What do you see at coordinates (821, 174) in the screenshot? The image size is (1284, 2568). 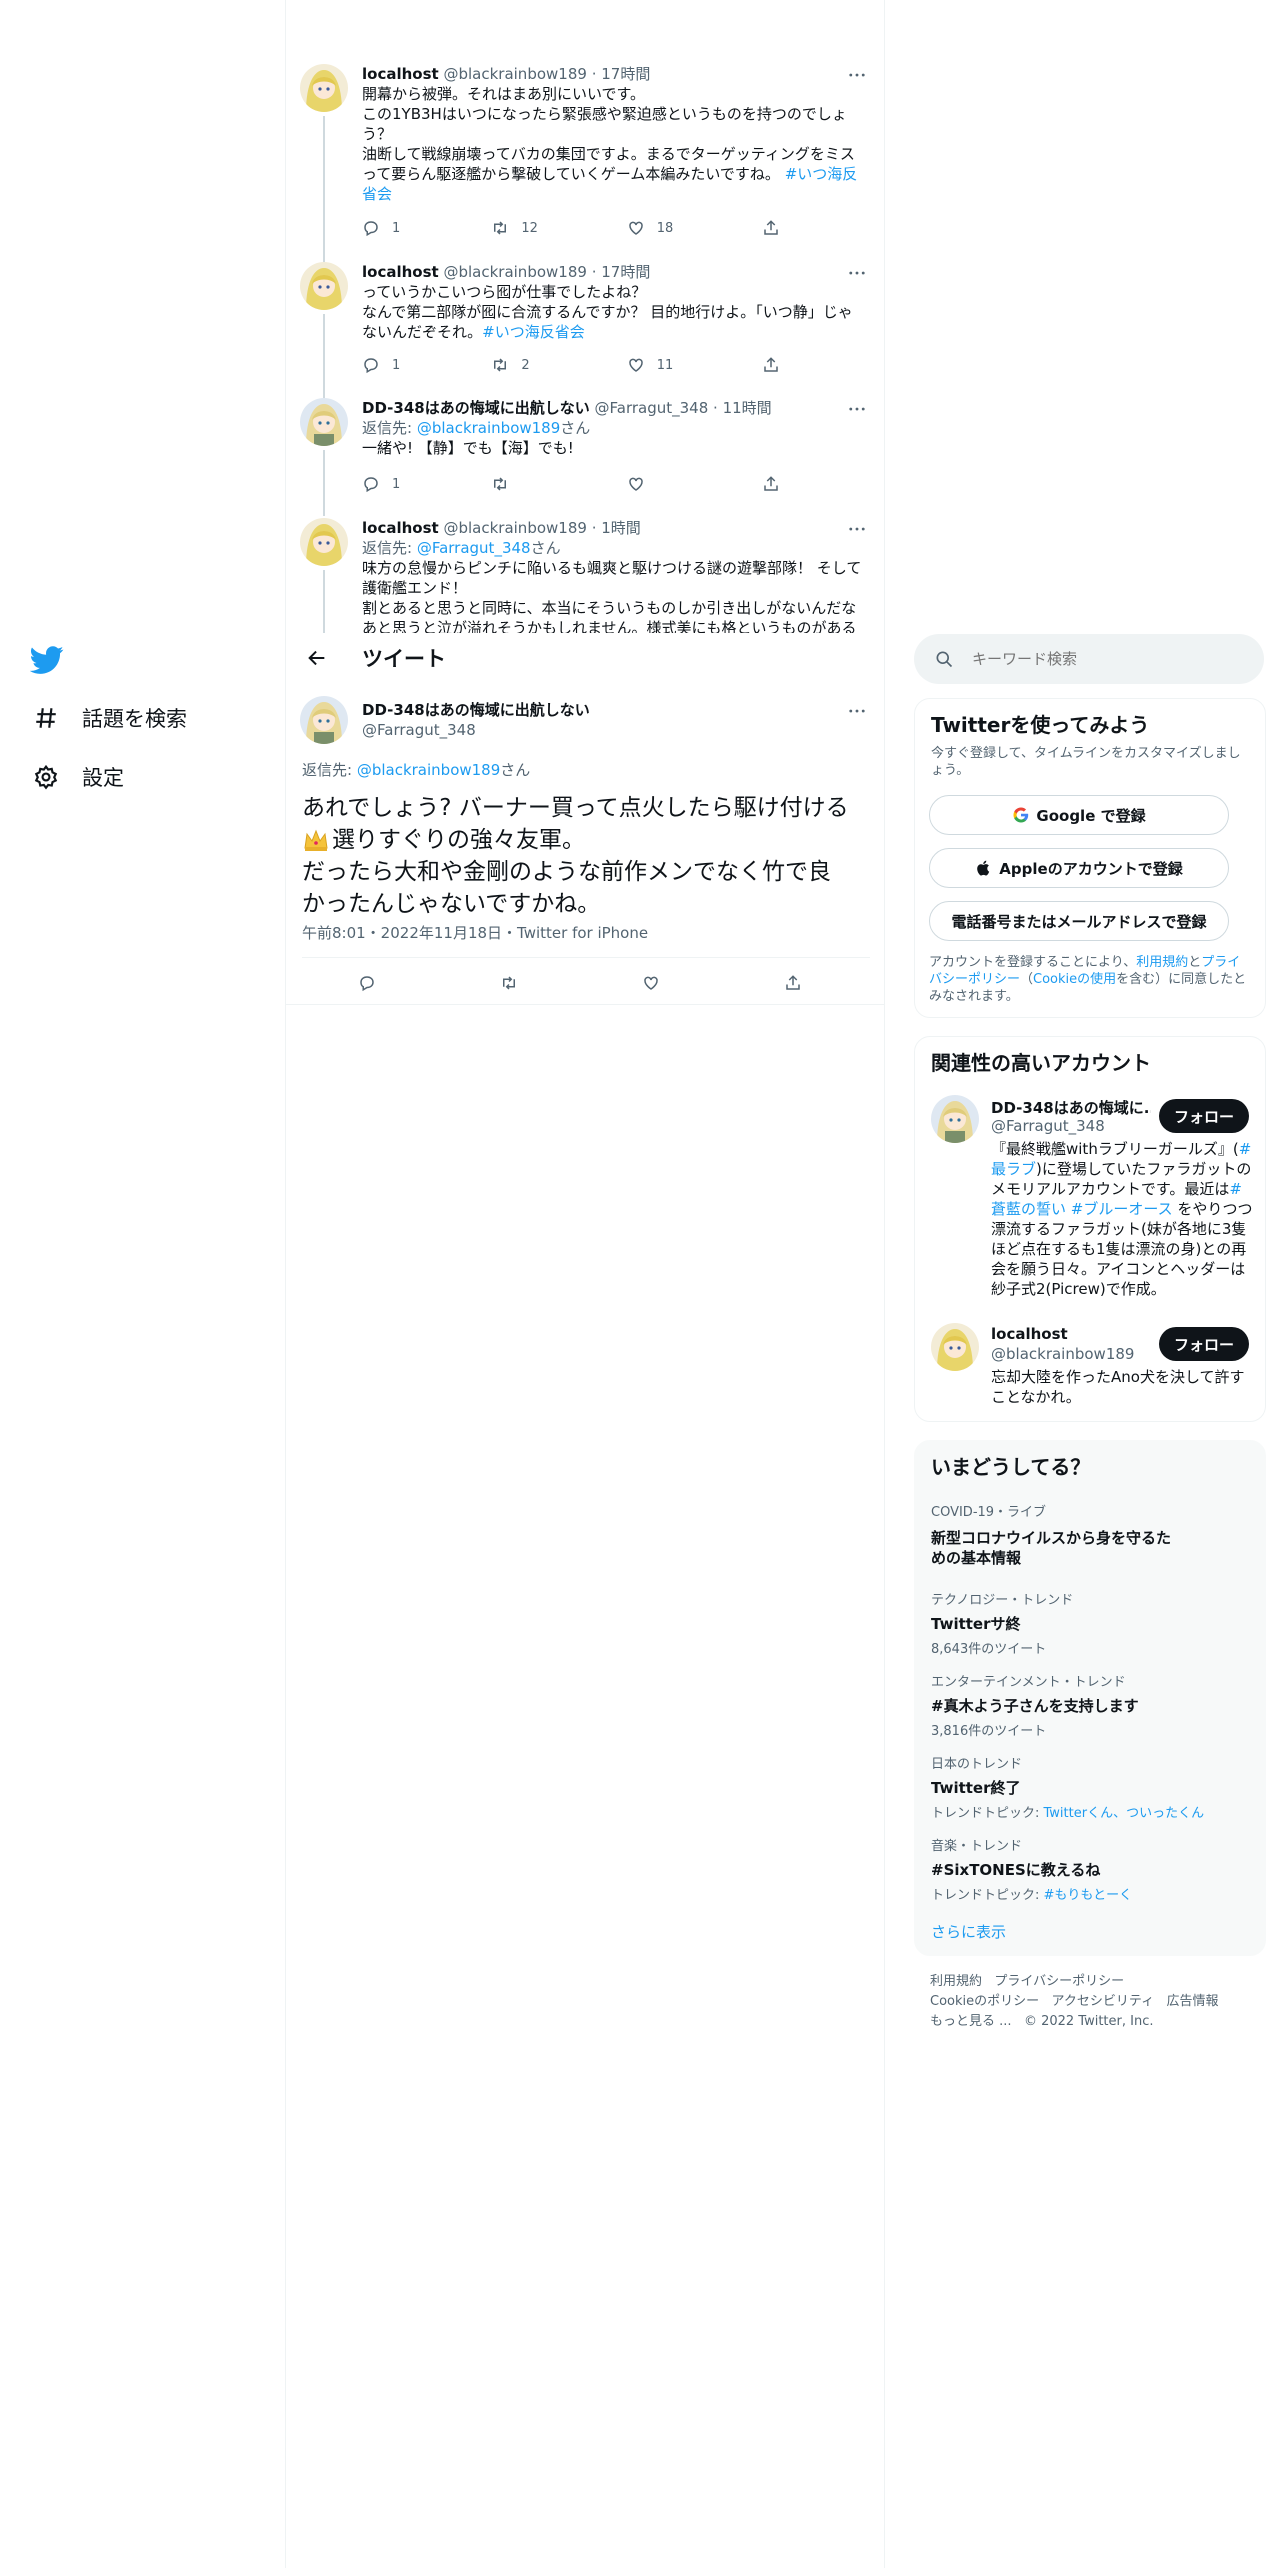 I see `hashtag-link: #いつ海反` at bounding box center [821, 174].